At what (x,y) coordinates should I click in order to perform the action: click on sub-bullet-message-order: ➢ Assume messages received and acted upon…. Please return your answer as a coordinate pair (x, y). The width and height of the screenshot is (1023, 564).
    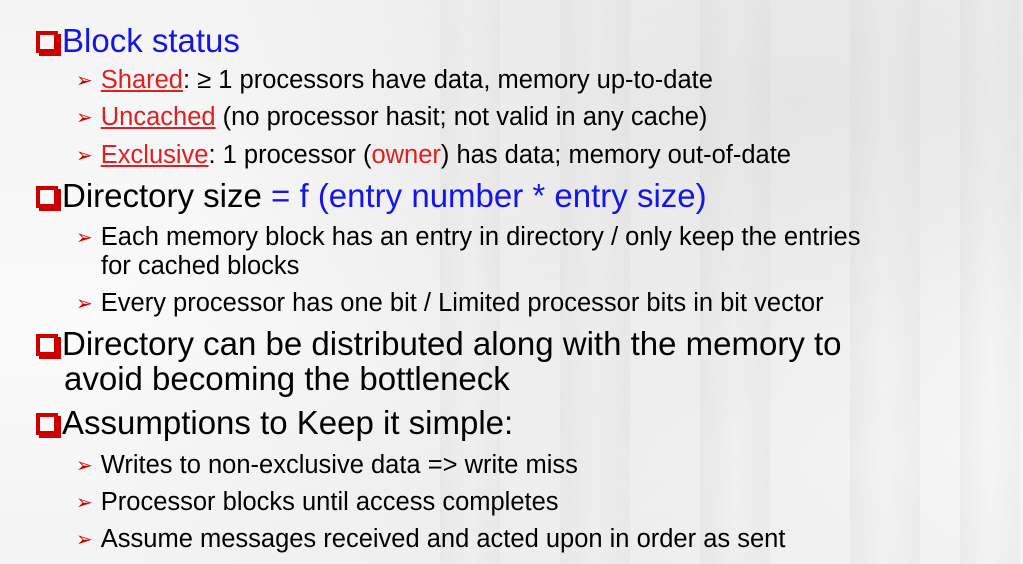
    Looking at the image, I should click on (431, 539).